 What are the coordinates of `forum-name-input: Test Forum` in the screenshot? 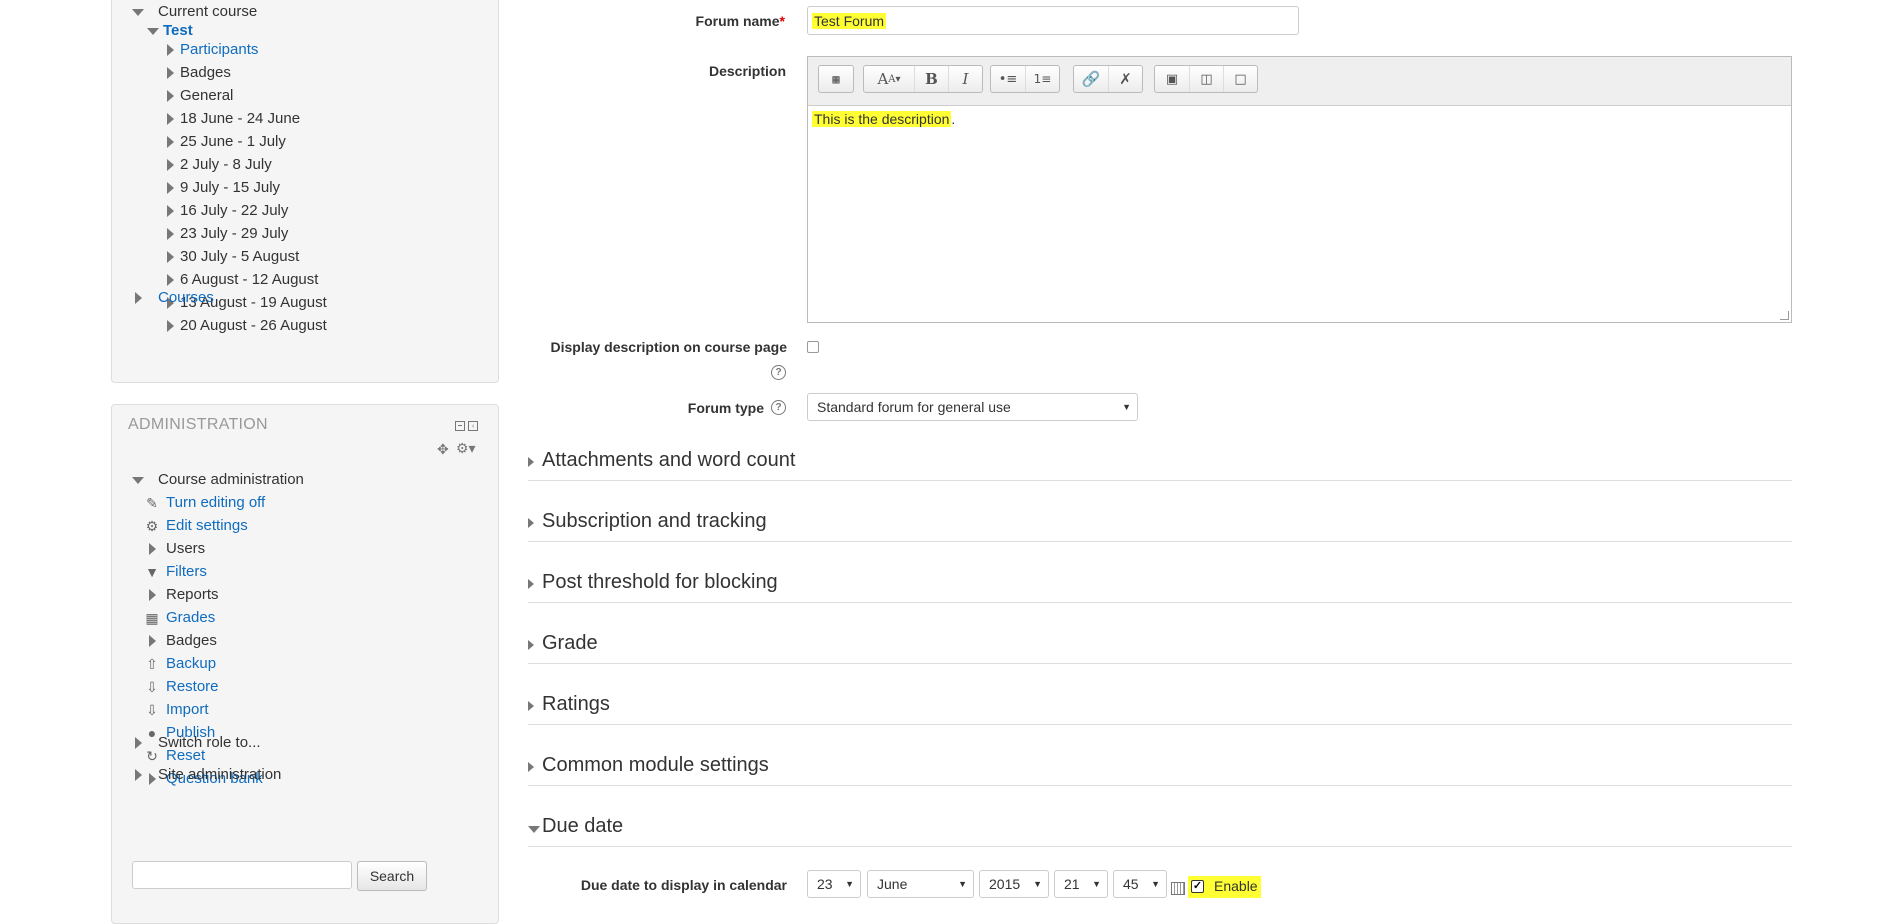 It's located at (1053, 20).